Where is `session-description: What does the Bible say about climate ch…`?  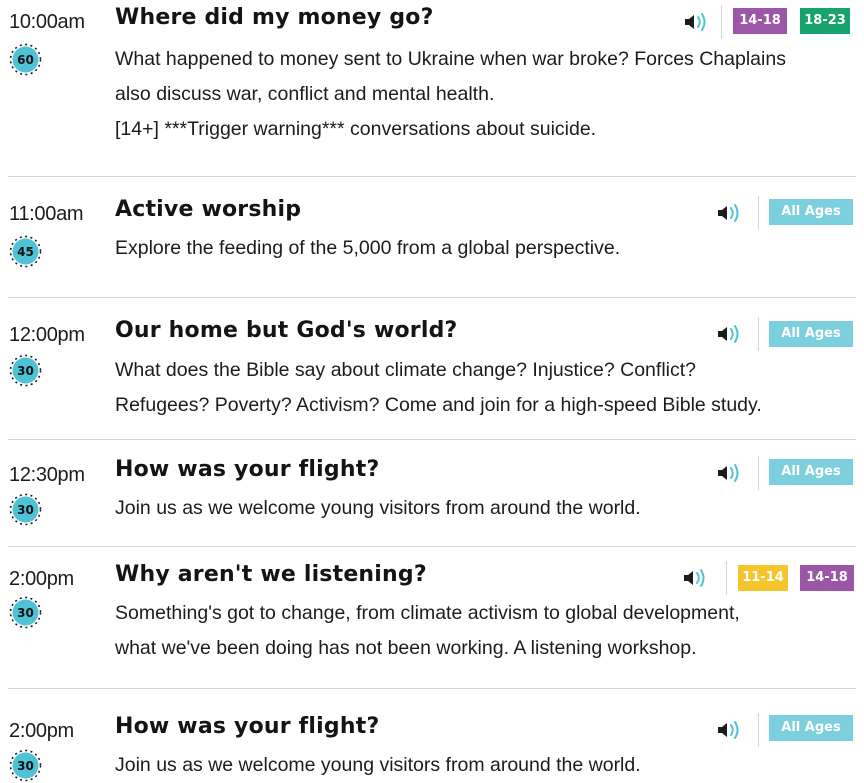
session-description: What does the Bible say about climate ch… is located at coordinates (487, 388).